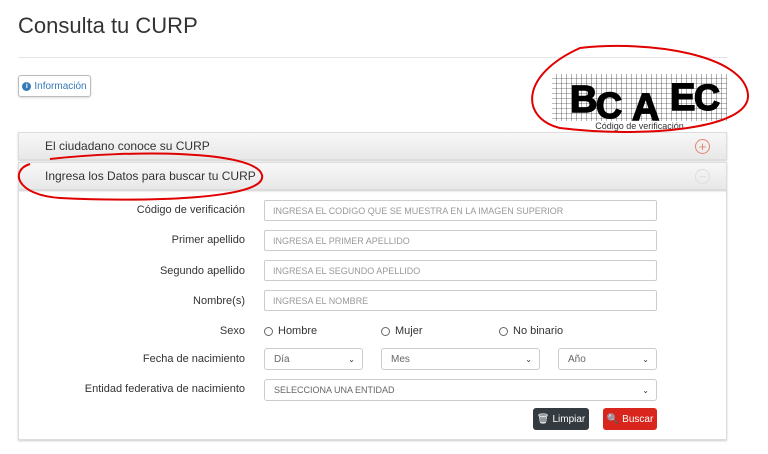 Image resolution: width=768 pixels, height=454 pixels. What do you see at coordinates (219, 301) in the screenshot?
I see `nombre-label: Nombre(s)` at bounding box center [219, 301].